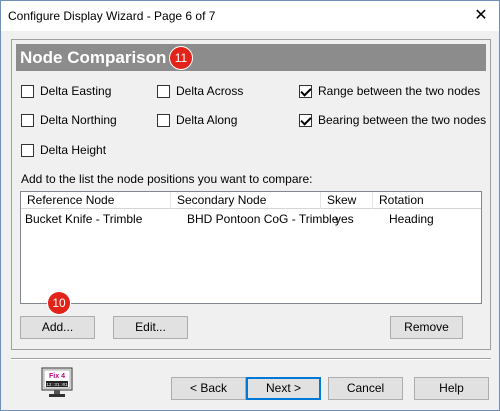 This screenshot has width=500, height=411. I want to click on footer-separator, so click(251, 359).